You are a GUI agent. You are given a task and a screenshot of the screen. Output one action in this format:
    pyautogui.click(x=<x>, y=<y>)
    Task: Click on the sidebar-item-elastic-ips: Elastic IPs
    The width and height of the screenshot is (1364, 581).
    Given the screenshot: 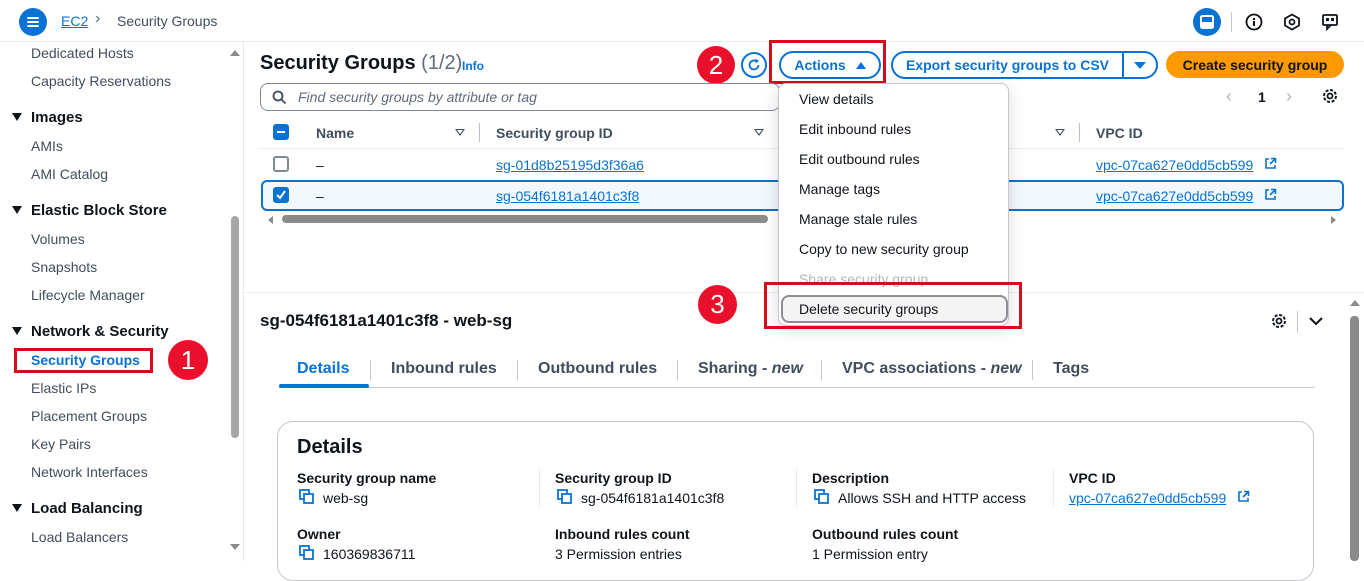 What is the action you would take?
    pyautogui.click(x=63, y=388)
    